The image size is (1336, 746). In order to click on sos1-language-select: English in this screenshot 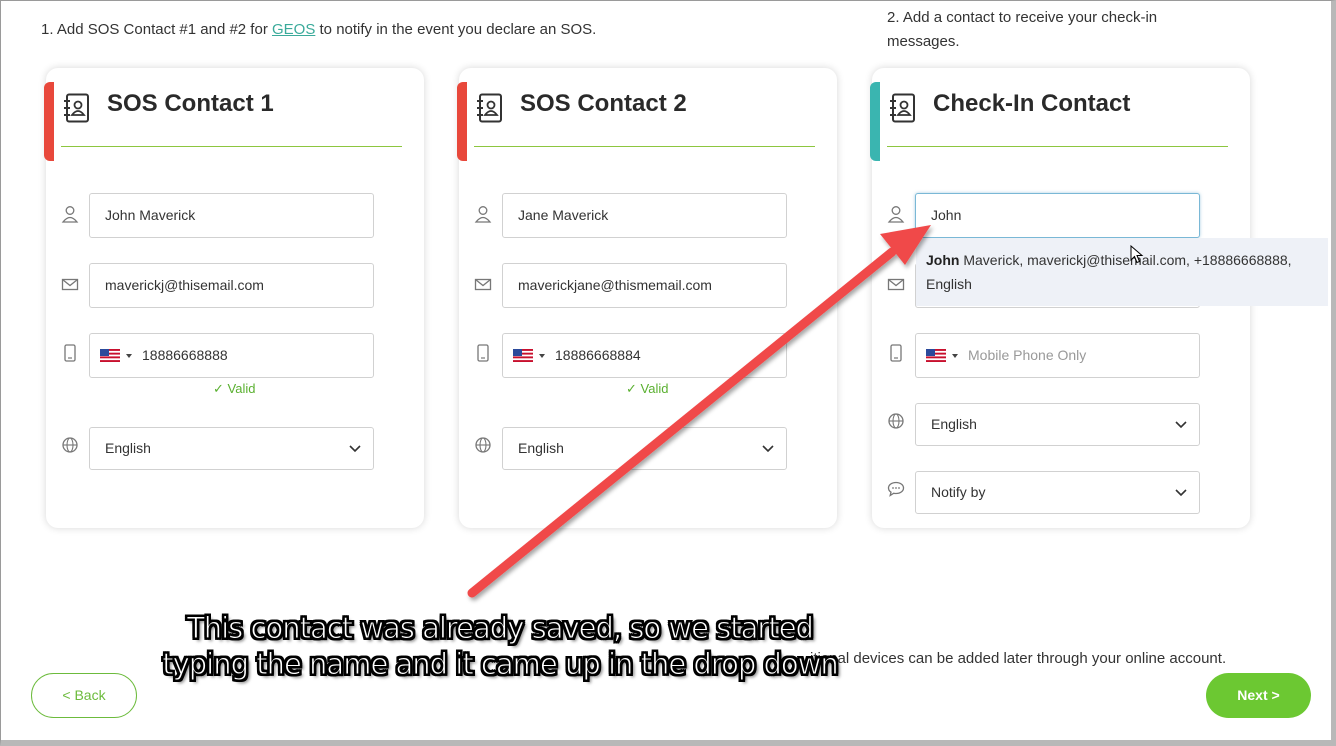, I will do `click(231, 448)`.